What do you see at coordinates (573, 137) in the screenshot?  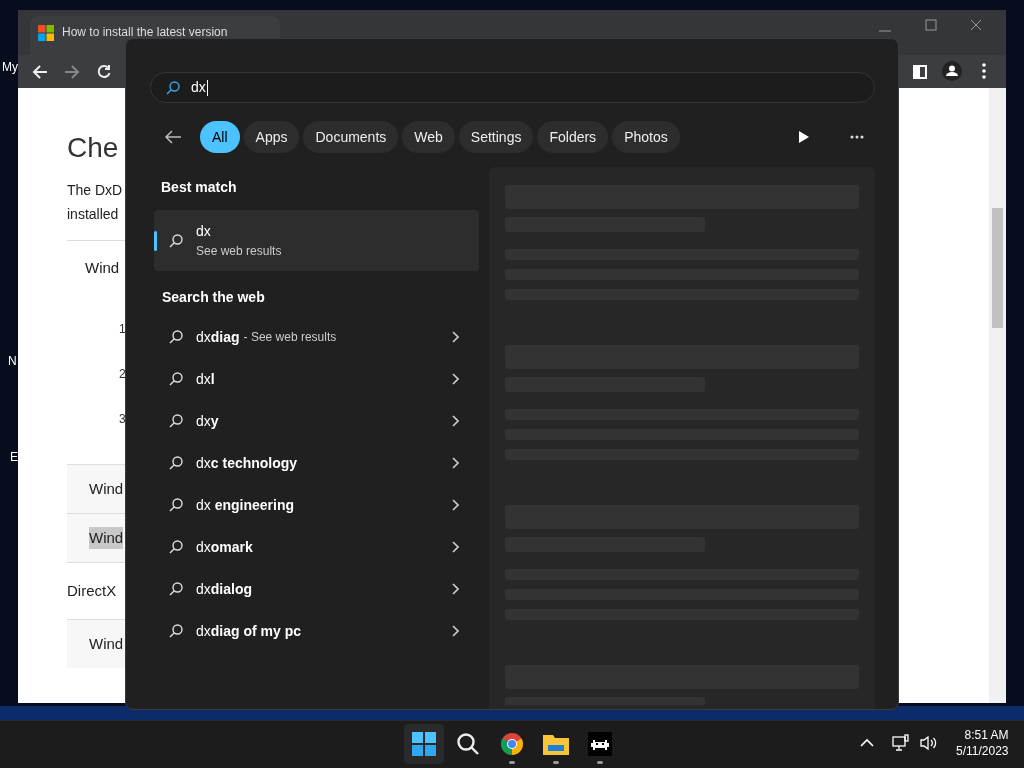 I see `filter-tab: Folders` at bounding box center [573, 137].